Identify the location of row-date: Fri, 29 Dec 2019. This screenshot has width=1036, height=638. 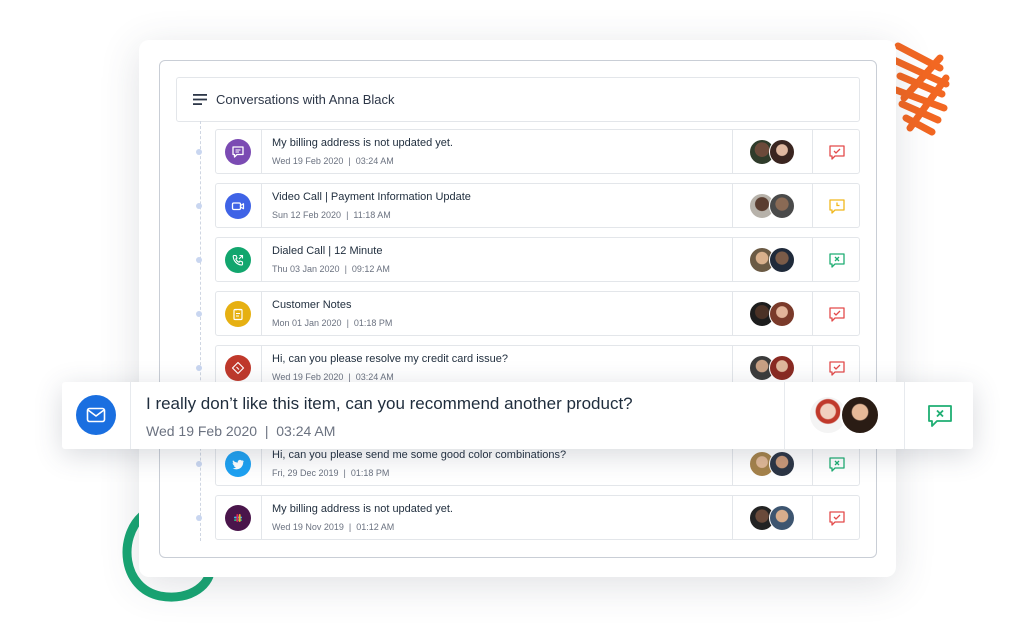
(305, 473).